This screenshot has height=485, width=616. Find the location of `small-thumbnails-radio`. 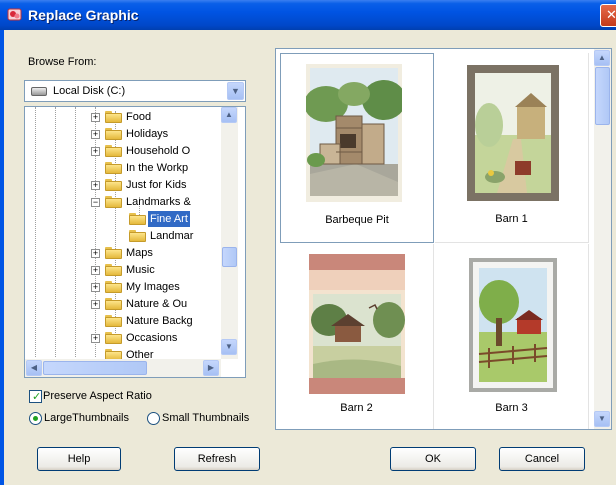

small-thumbnails-radio is located at coordinates (153, 418).